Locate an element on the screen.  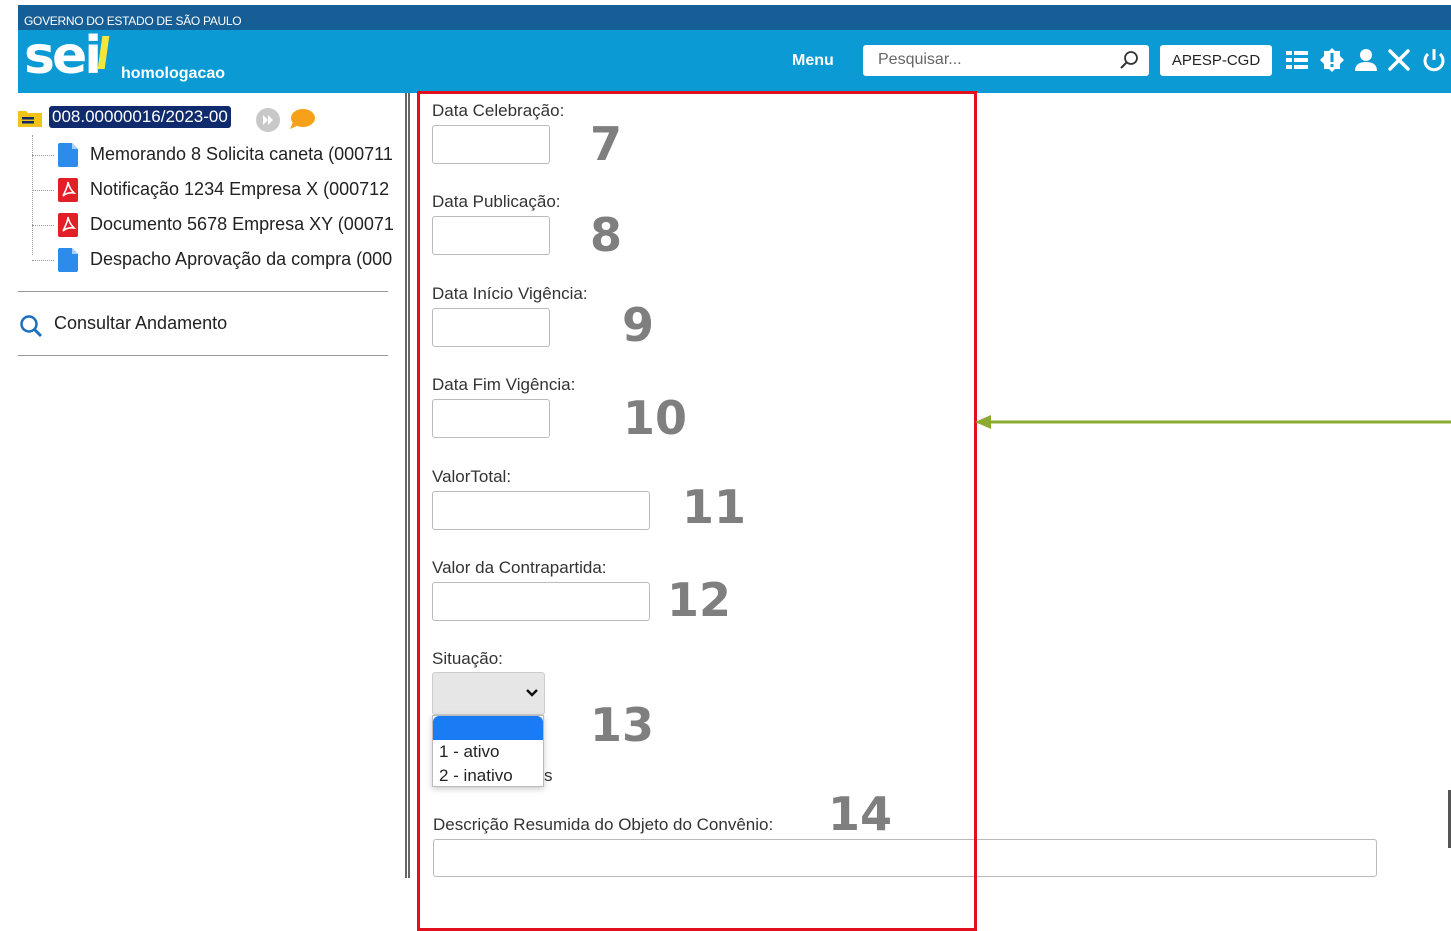
situacao-dropdown: 1 - ativo 2 - inativo is located at coordinates (488, 751).